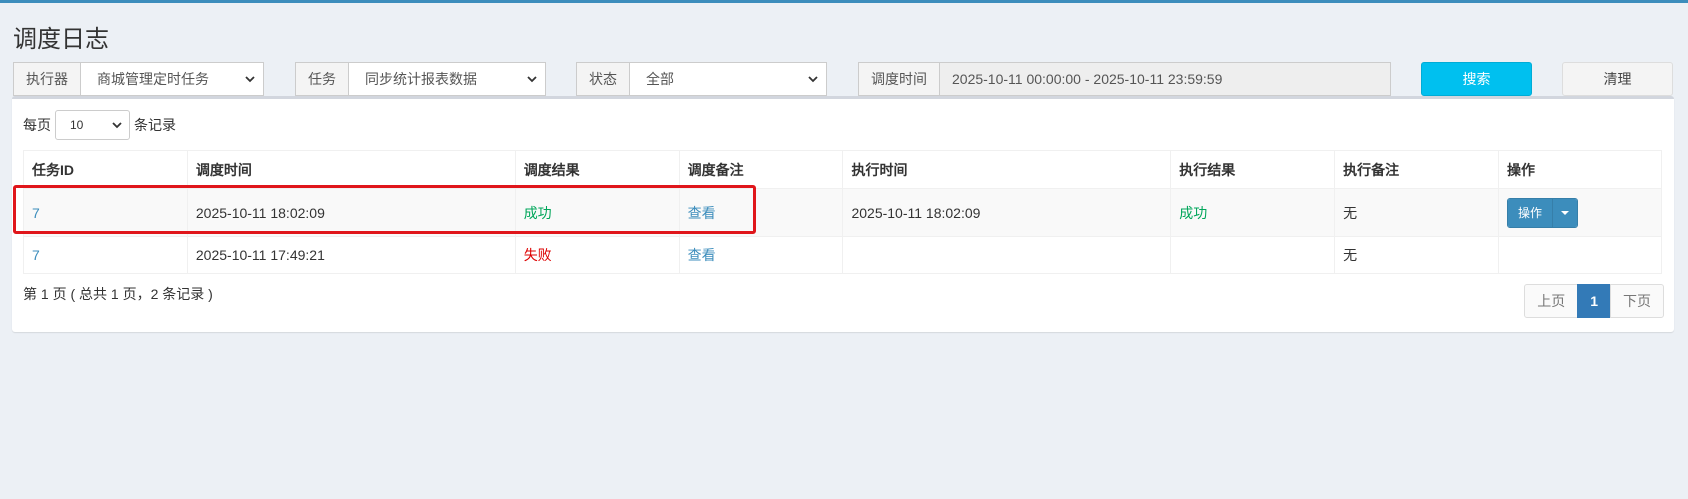  What do you see at coordinates (61, 39) in the screenshot?
I see `page-title: 调度日志` at bounding box center [61, 39].